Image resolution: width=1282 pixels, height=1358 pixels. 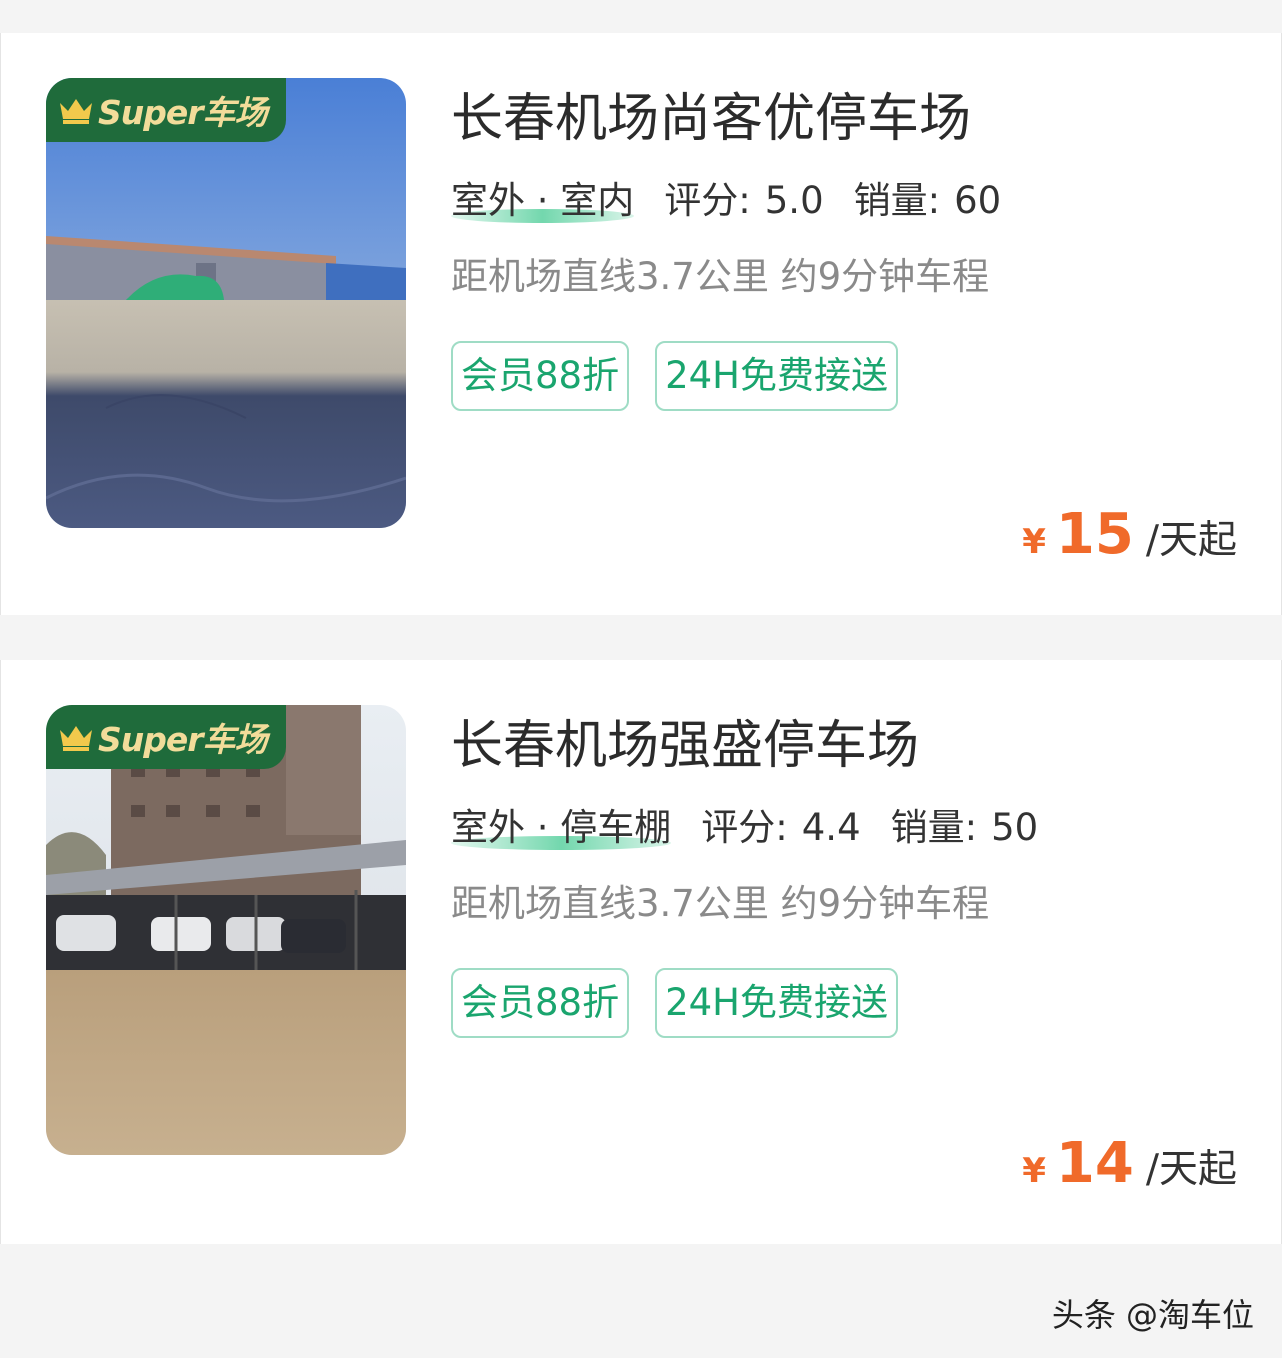 I want to click on parking-price: ¥ 15 /天起, so click(x=1129, y=534).